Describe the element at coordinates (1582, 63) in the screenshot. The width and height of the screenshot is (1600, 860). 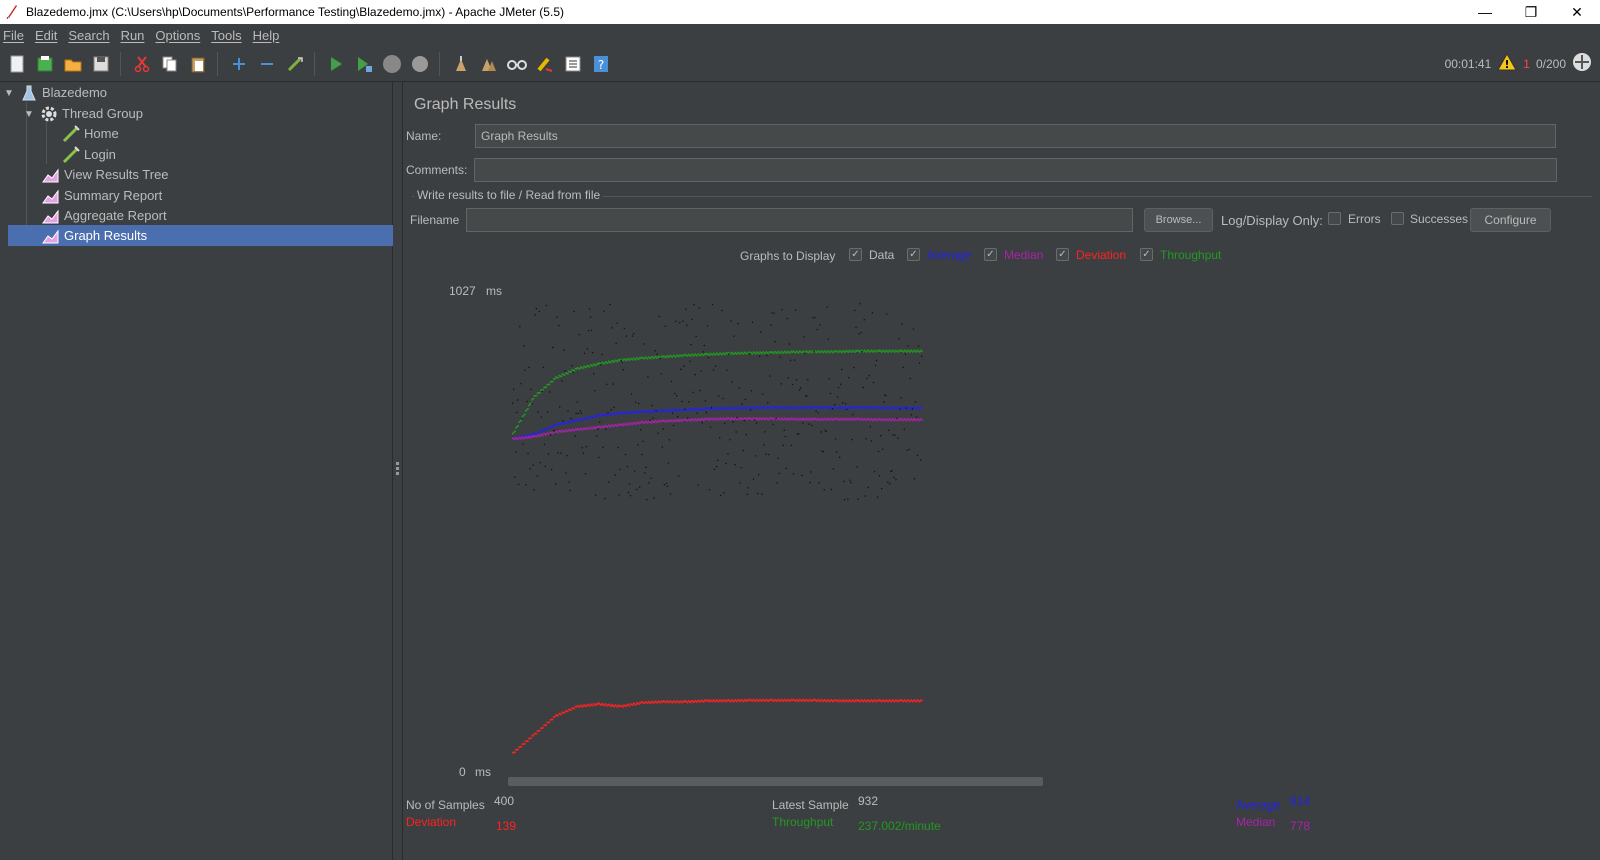
I see `remote-engine-icon` at that location.